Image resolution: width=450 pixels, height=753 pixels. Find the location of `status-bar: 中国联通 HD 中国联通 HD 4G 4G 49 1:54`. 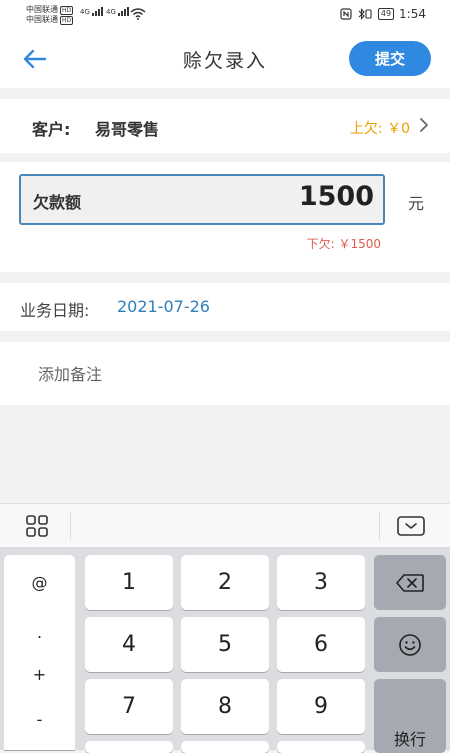

status-bar: 中国联通 HD 中国联通 HD 4G 4G 49 1:54 is located at coordinates (225, 15).